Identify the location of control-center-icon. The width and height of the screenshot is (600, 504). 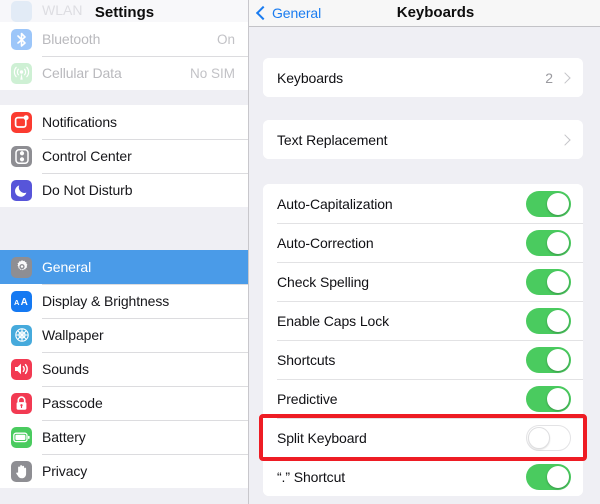
(21, 156).